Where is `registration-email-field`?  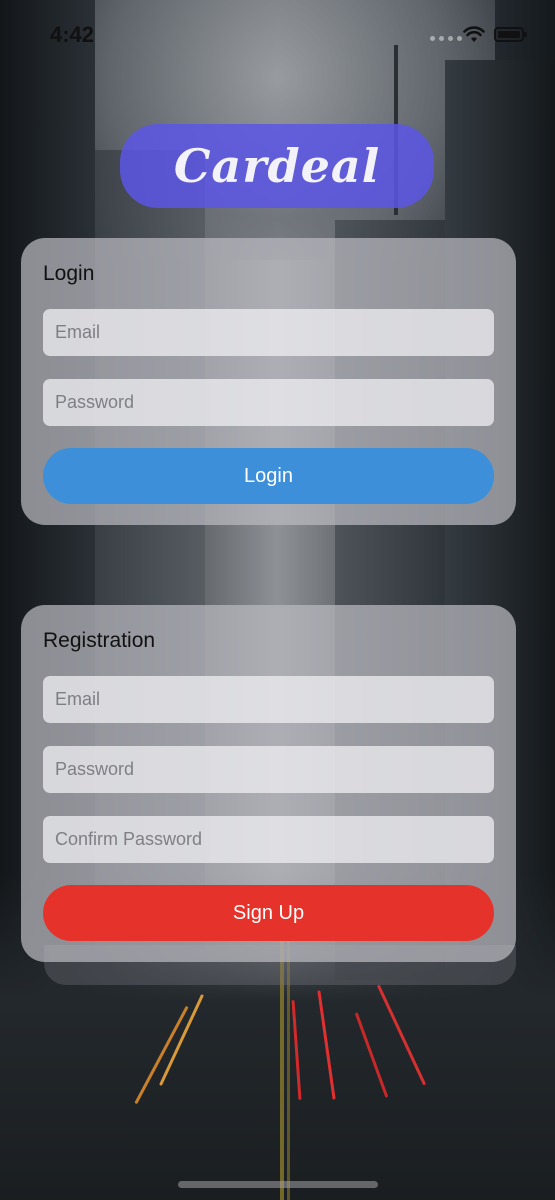
registration-email-field is located at coordinates (268, 699).